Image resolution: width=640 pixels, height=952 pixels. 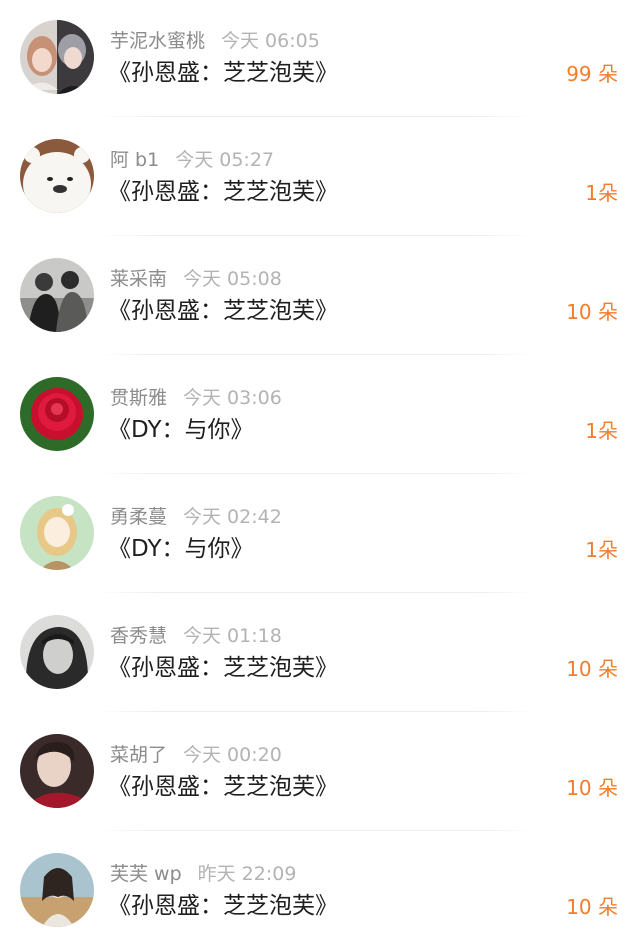 I want to click on username: 菜胡了, so click(x=138, y=755).